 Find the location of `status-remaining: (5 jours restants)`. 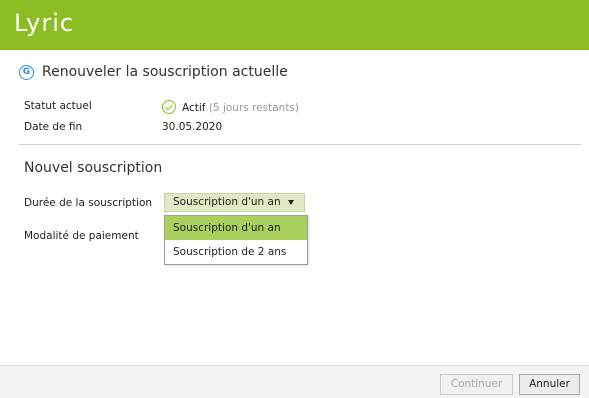

status-remaining: (5 jours restants) is located at coordinates (254, 108).